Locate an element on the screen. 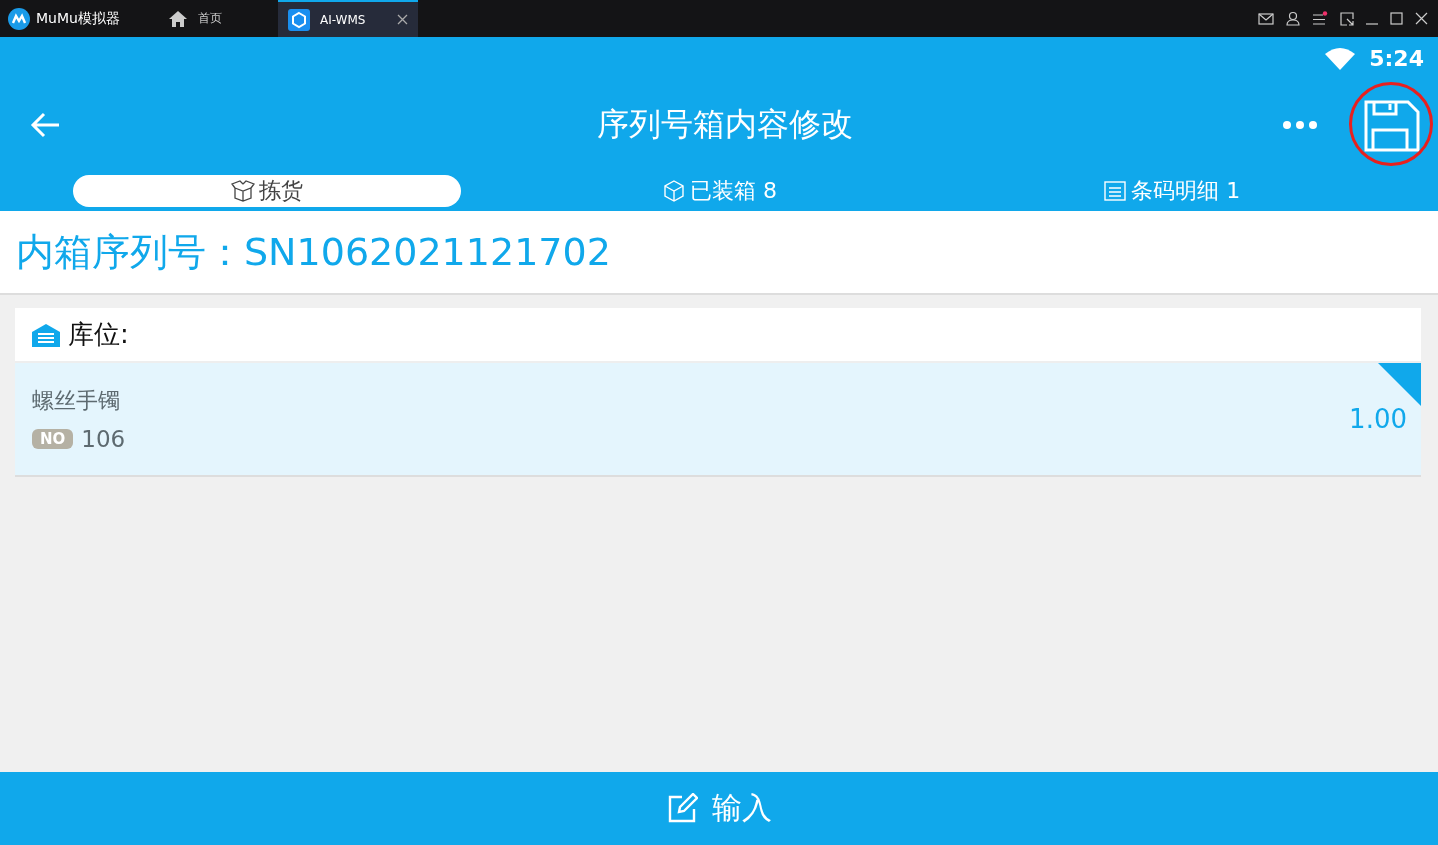 The width and height of the screenshot is (1438, 845). number-badge: NO is located at coordinates (53, 439).